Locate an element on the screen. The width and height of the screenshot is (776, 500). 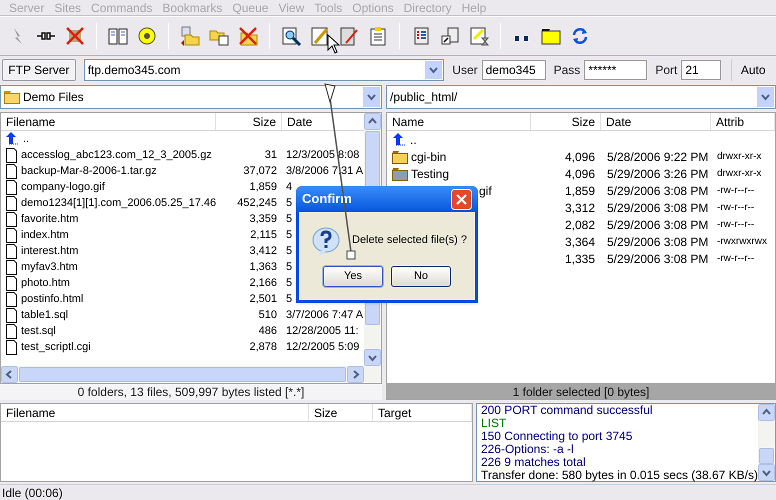
file-name: favorite.htm is located at coordinates (49, 219).